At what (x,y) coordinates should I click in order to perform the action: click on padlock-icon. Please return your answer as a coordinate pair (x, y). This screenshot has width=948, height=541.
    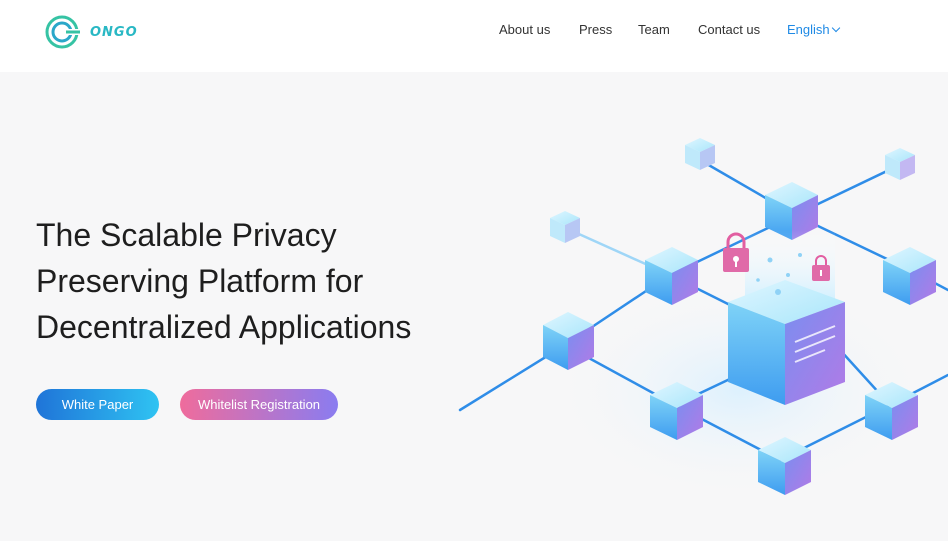
    Looking at the image, I should click on (736, 252).